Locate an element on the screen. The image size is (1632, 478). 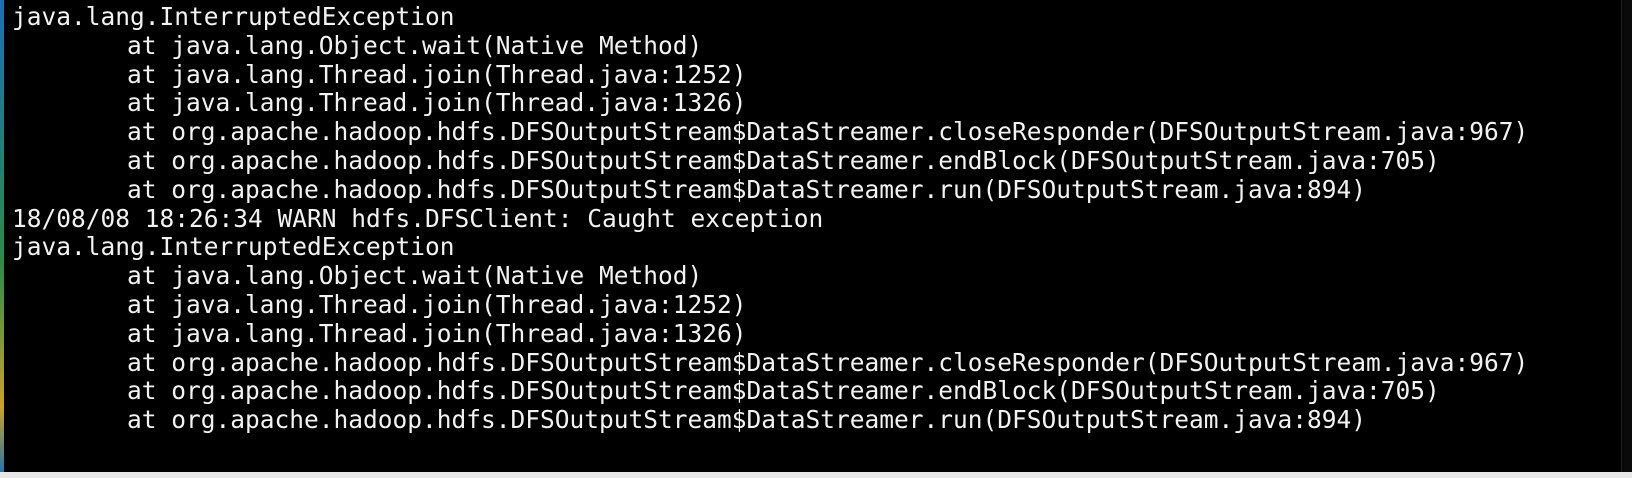
window-left-edge is located at coordinates (2, 239).